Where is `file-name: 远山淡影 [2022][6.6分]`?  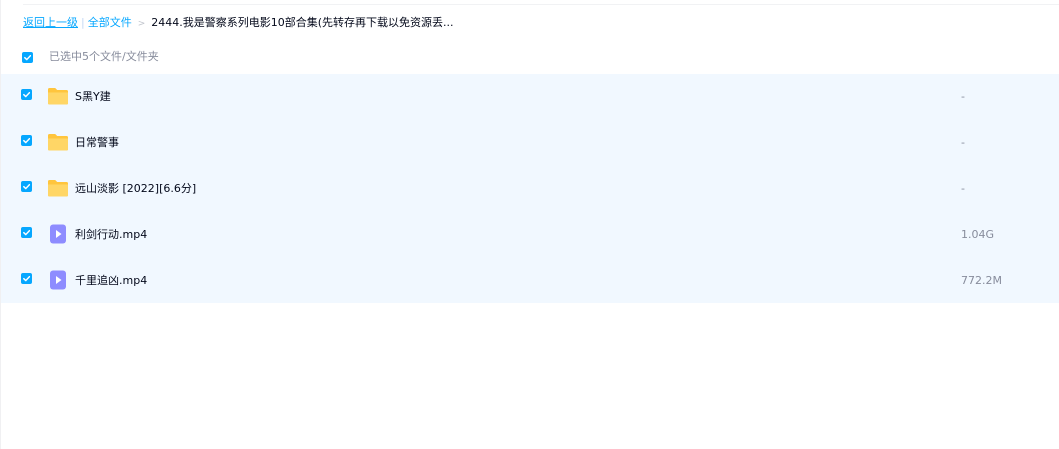
file-name: 远山淡影 [2022][6.6分] is located at coordinates (135, 189).